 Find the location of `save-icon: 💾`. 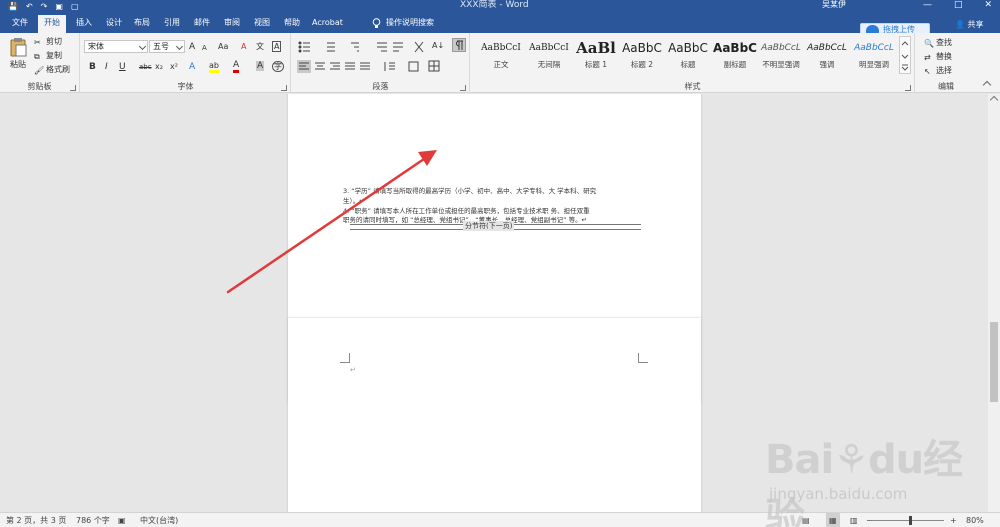

save-icon: 💾 is located at coordinates (13, 6).